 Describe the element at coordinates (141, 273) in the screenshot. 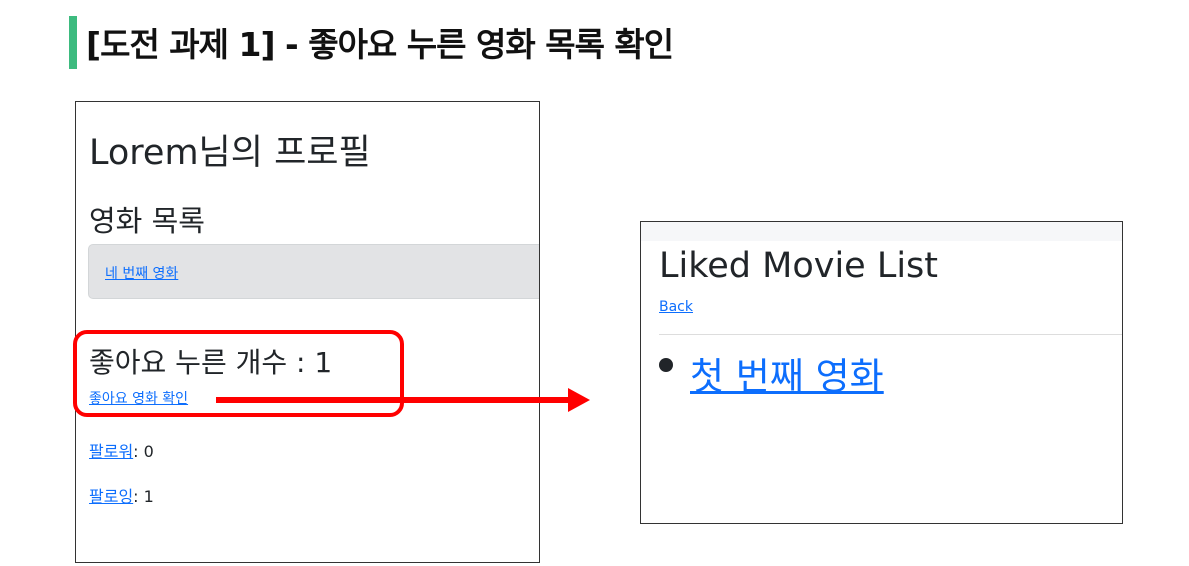

I see `movie-link: 네 번째 영화` at that location.